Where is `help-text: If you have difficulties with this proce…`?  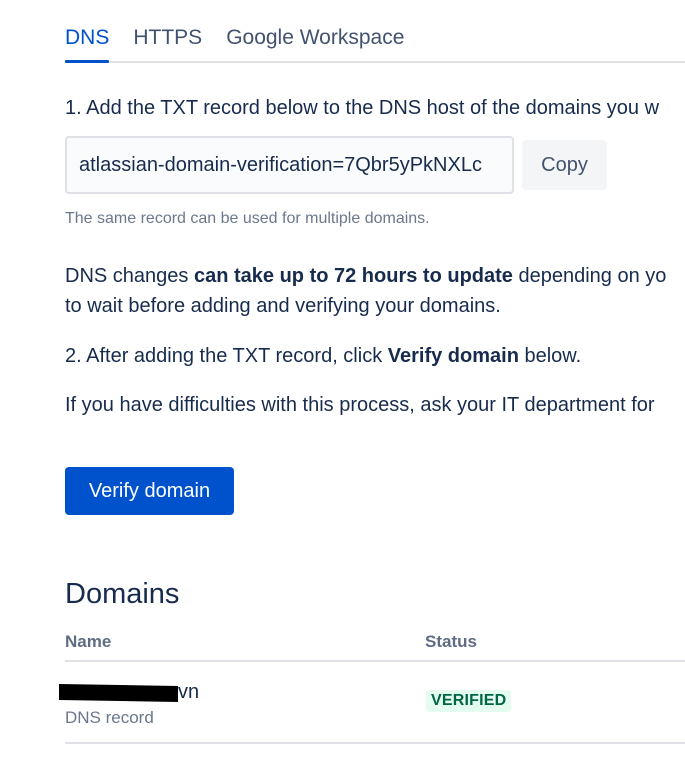 help-text: If you have difficulties with this proce… is located at coordinates (360, 405).